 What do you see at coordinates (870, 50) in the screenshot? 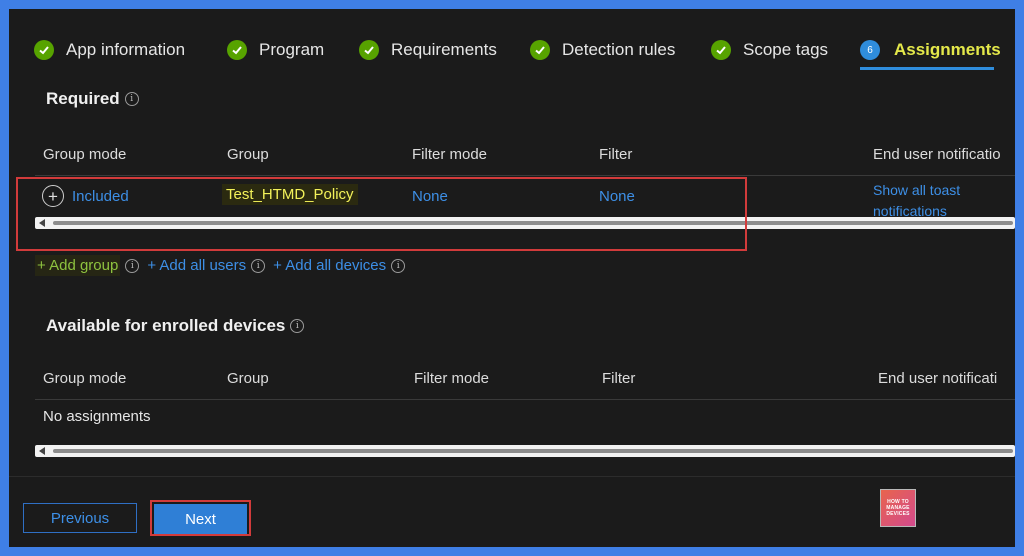
I see `step-number-badge: 6` at bounding box center [870, 50].